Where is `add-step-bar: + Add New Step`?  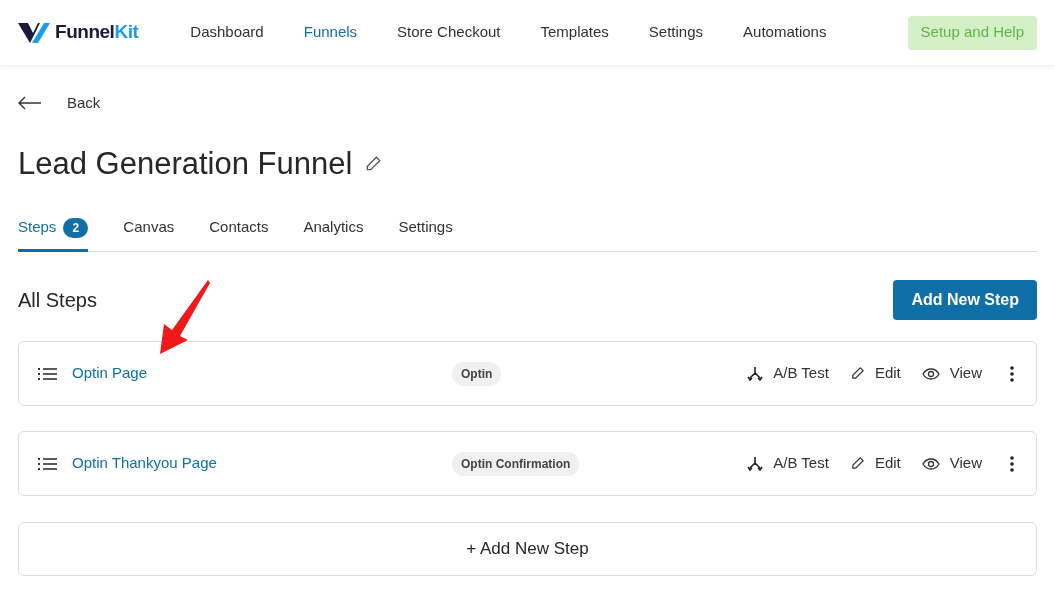 add-step-bar: + Add New Step is located at coordinates (527, 549).